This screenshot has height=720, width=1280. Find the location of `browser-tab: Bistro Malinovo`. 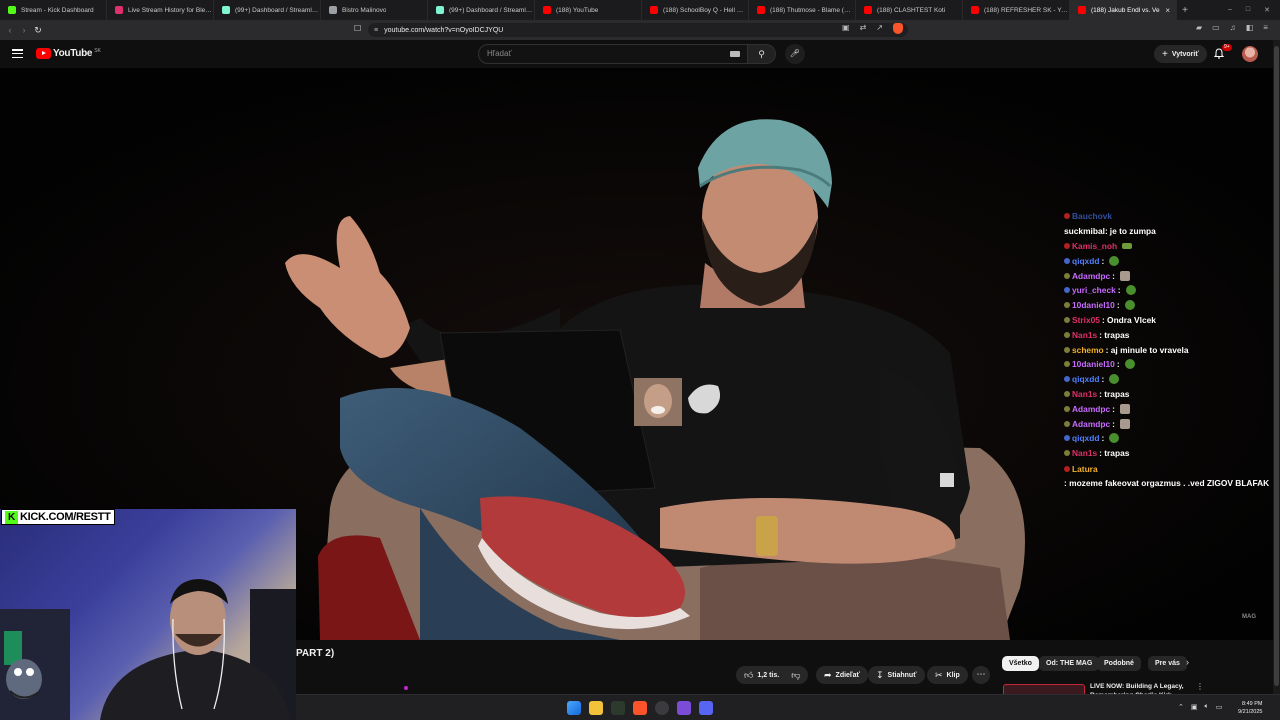

browser-tab: Bistro Malinovo is located at coordinates (374, 10).